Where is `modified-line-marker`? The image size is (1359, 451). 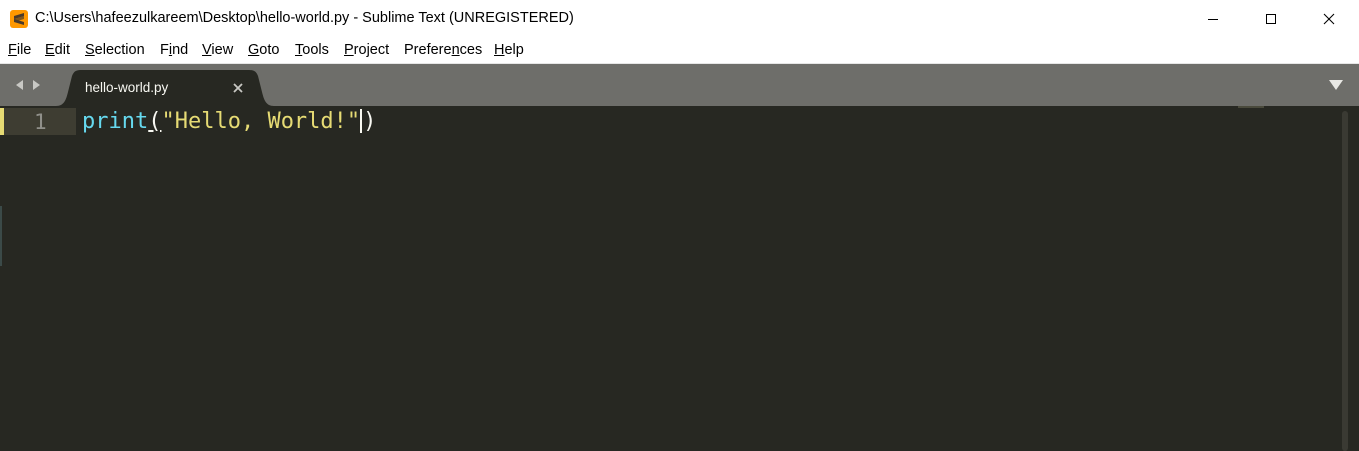 modified-line-marker is located at coordinates (2, 121).